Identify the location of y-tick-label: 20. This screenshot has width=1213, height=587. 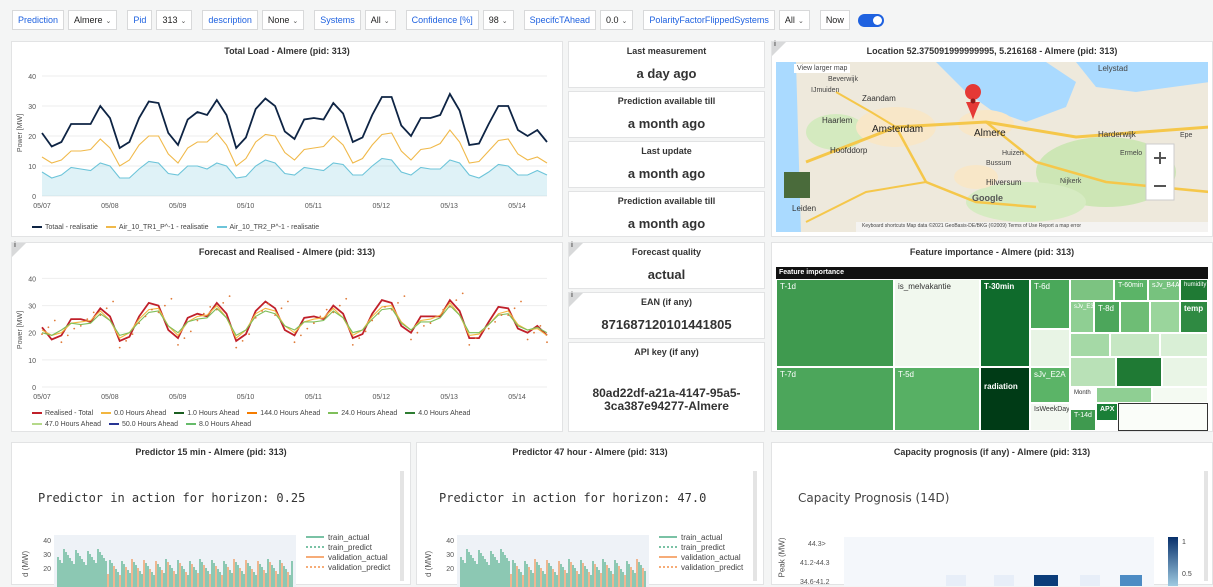
(32, 334).